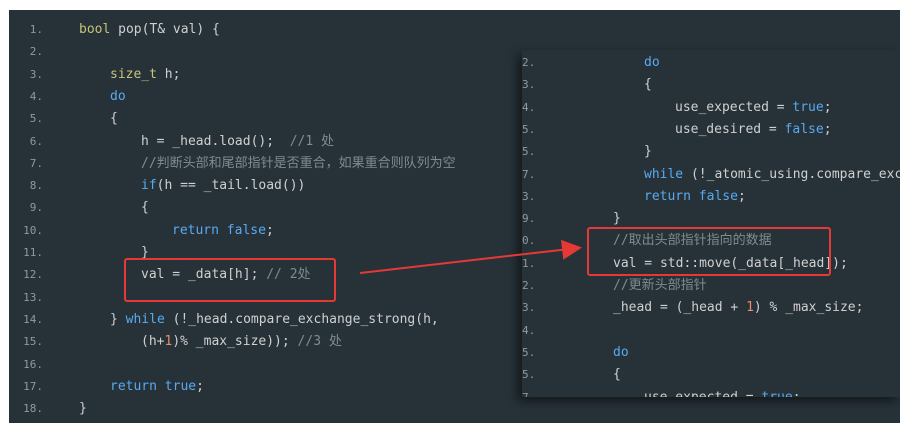 Image resolution: width=900 pixels, height=433 pixels. What do you see at coordinates (95, 29) in the screenshot?
I see `code-token: bool` at bounding box center [95, 29].